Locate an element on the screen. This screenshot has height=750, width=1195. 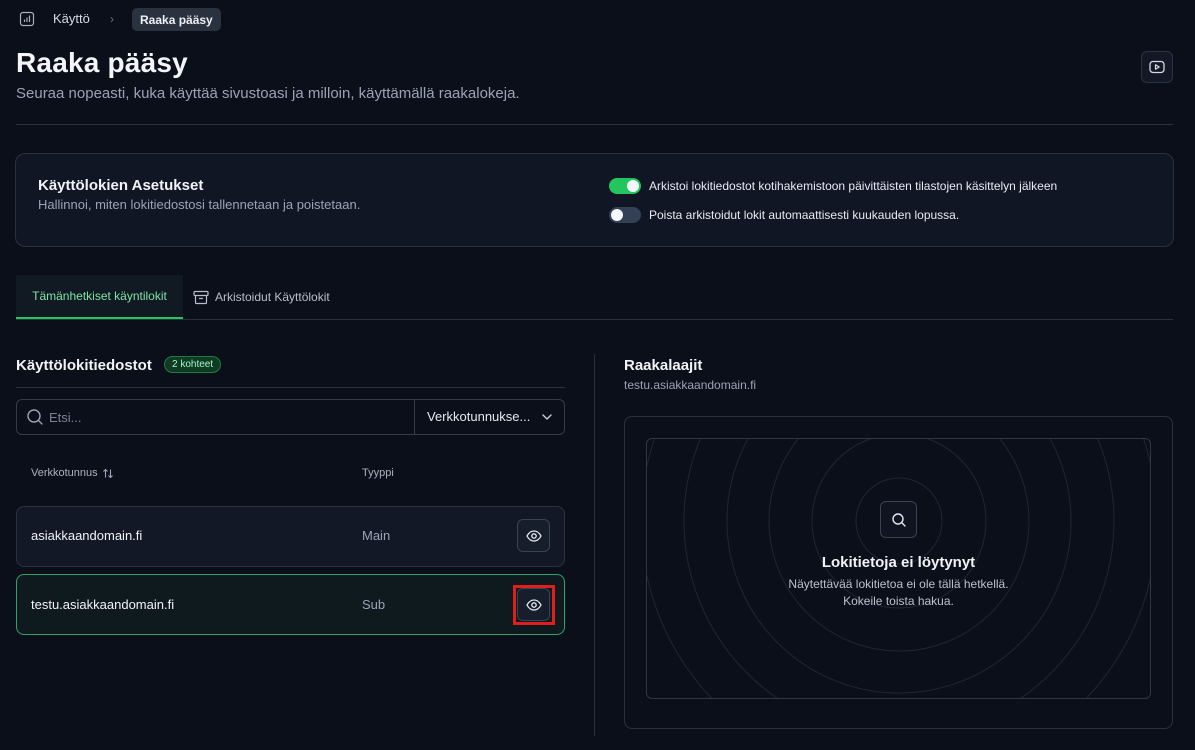
view-log-button is located at coordinates (533, 535).